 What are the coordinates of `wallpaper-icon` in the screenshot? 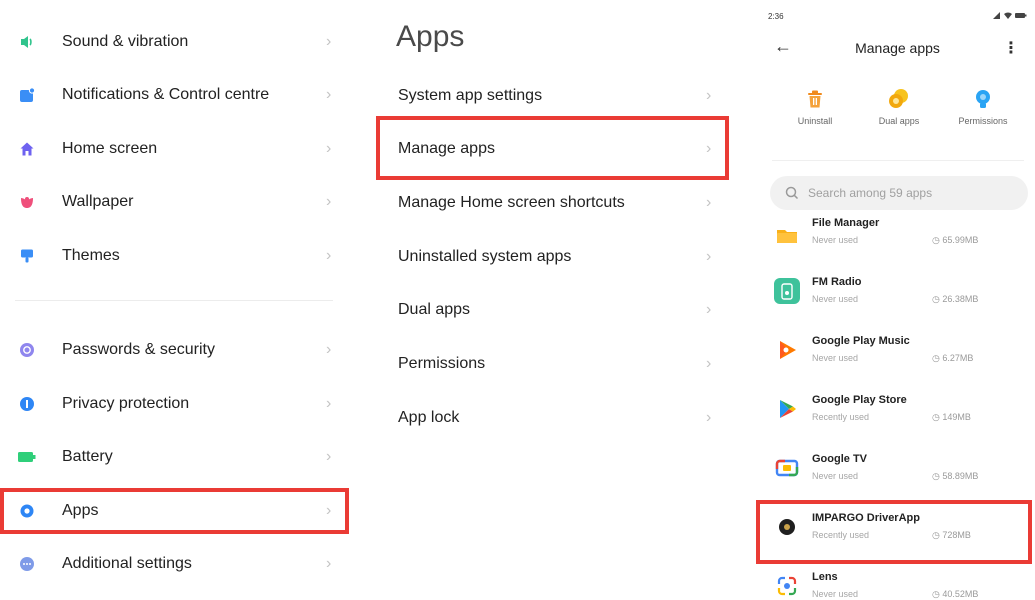 It's located at (27, 202).